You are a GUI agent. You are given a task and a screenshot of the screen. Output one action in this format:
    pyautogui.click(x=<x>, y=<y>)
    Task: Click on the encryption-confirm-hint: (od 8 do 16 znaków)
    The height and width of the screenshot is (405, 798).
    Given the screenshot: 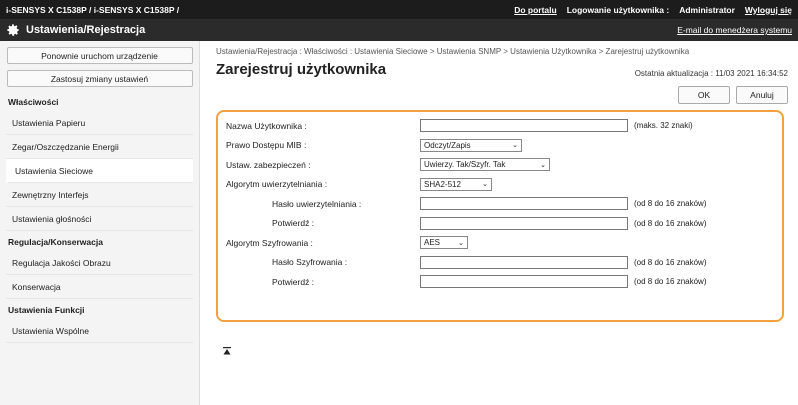 What is the action you would take?
    pyautogui.click(x=670, y=282)
    